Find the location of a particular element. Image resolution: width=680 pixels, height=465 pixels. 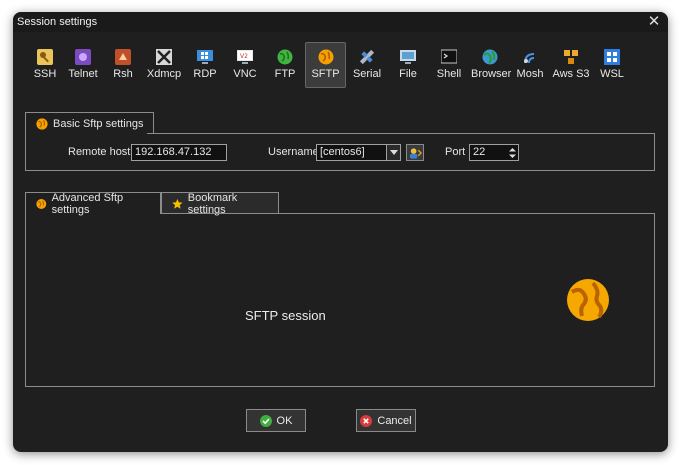

svg-text: V2 is located at coordinates (244, 56).